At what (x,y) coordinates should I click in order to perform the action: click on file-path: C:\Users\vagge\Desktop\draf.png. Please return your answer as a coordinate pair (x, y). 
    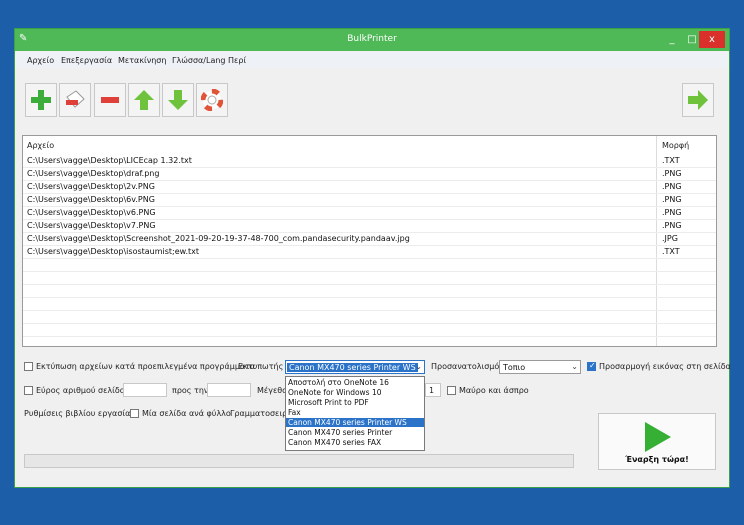
    Looking at the image, I should click on (93, 173).